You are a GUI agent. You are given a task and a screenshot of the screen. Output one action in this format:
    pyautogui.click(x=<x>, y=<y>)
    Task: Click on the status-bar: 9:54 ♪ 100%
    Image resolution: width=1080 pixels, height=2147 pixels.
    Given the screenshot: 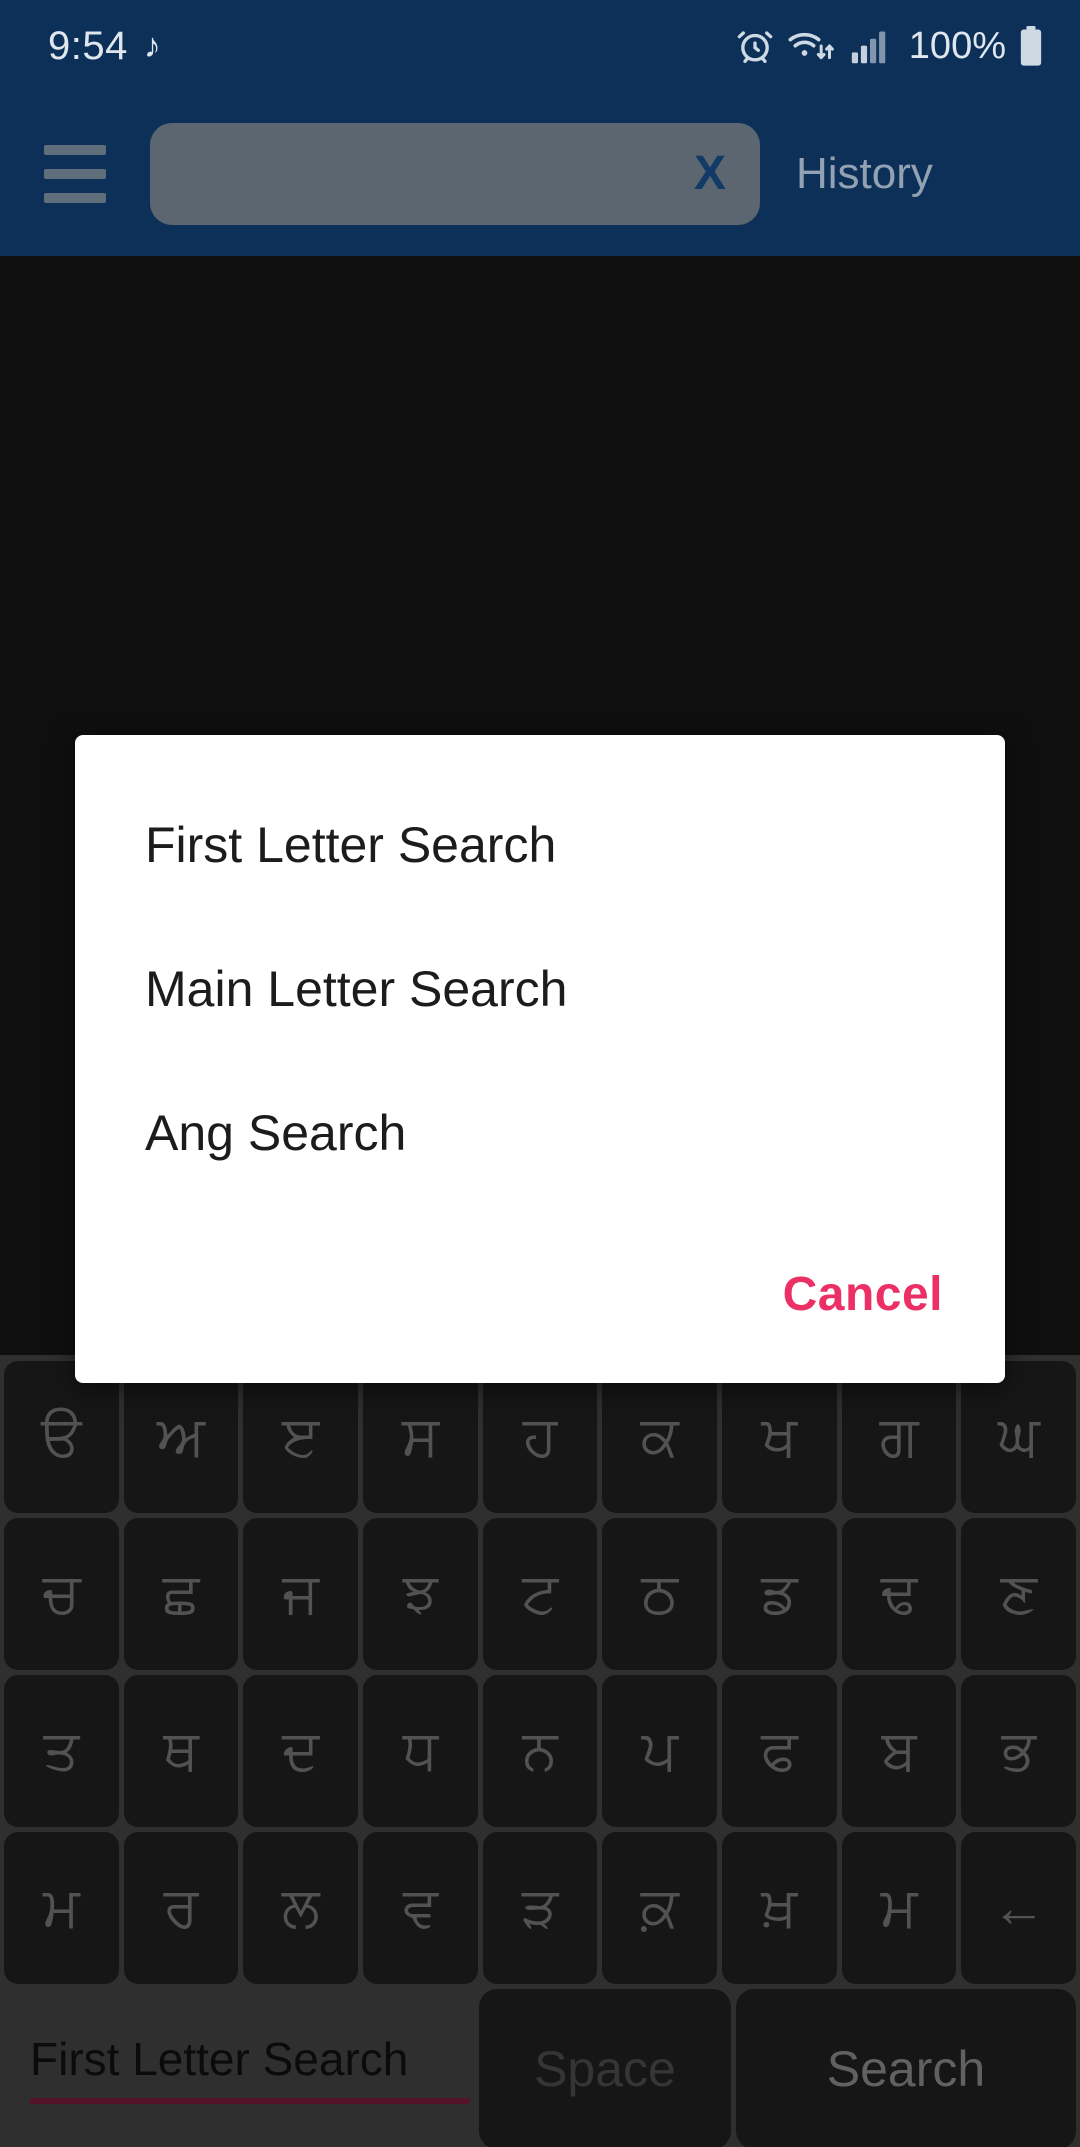 What is the action you would take?
    pyautogui.click(x=540, y=46)
    